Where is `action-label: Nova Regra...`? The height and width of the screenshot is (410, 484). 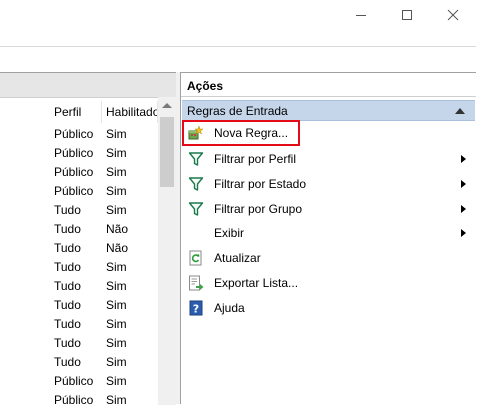
action-label: Nova Regra... is located at coordinates (251, 133).